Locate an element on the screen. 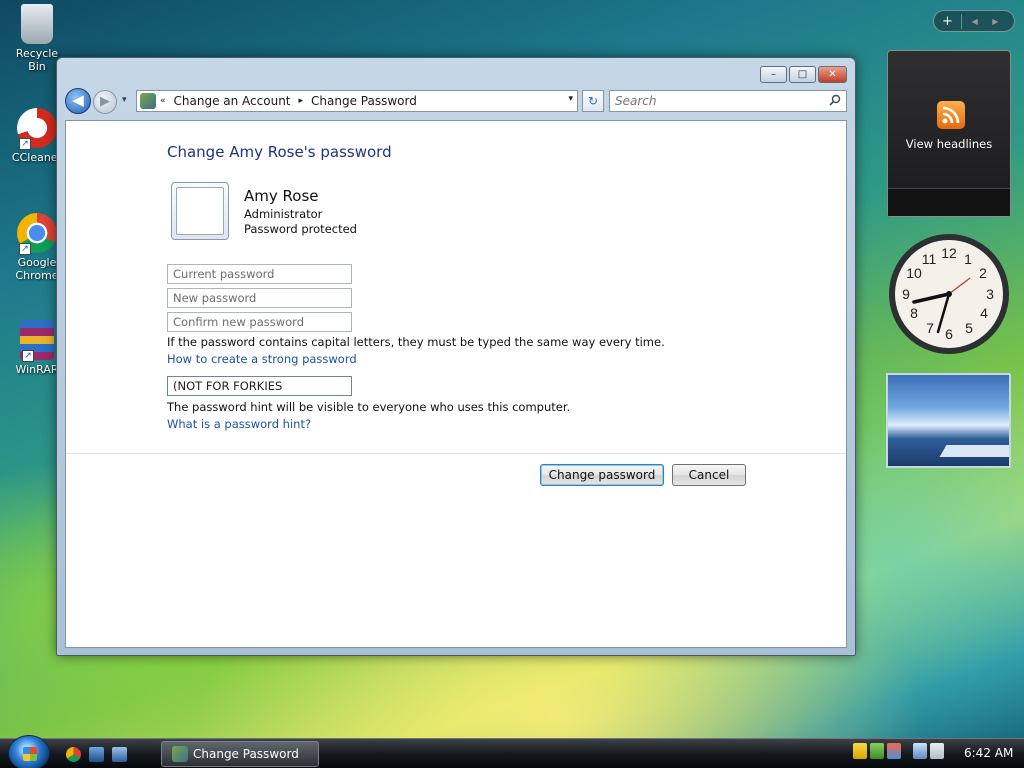  view-headlines-label: View headlines is located at coordinates (949, 144).